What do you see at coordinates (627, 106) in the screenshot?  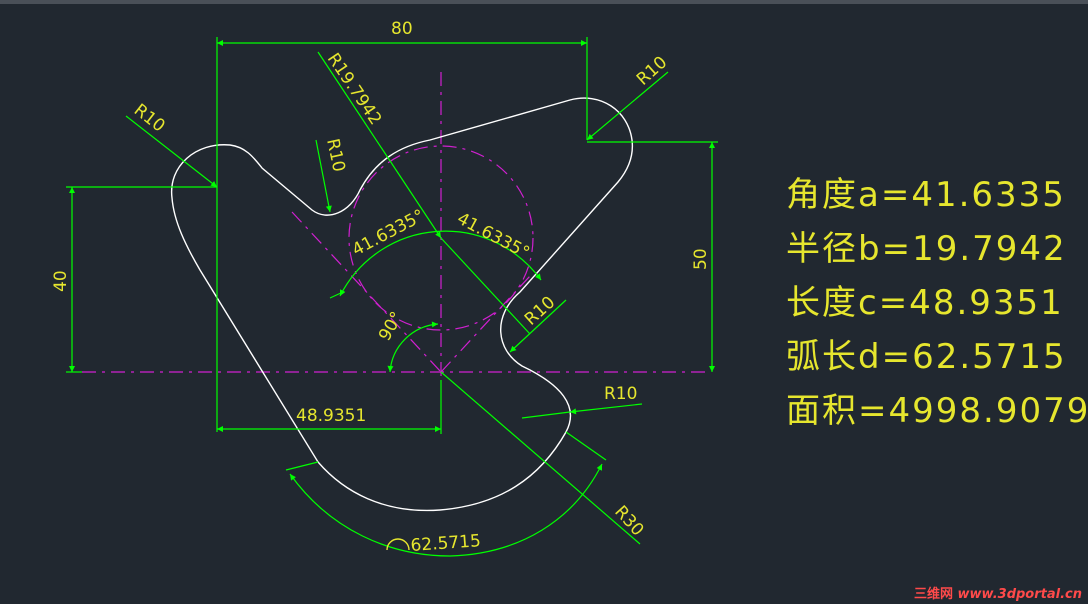 I see `leader-r10-top-right` at bounding box center [627, 106].